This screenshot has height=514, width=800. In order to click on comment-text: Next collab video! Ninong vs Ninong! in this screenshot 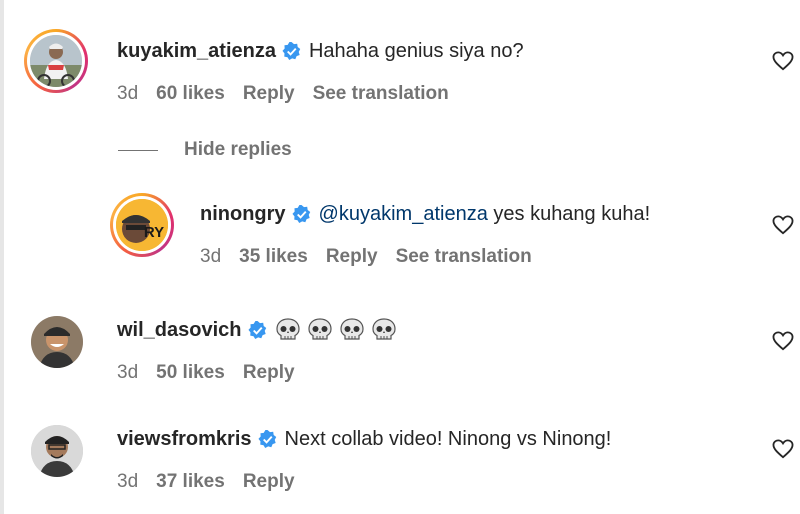, I will do `click(448, 439)`.